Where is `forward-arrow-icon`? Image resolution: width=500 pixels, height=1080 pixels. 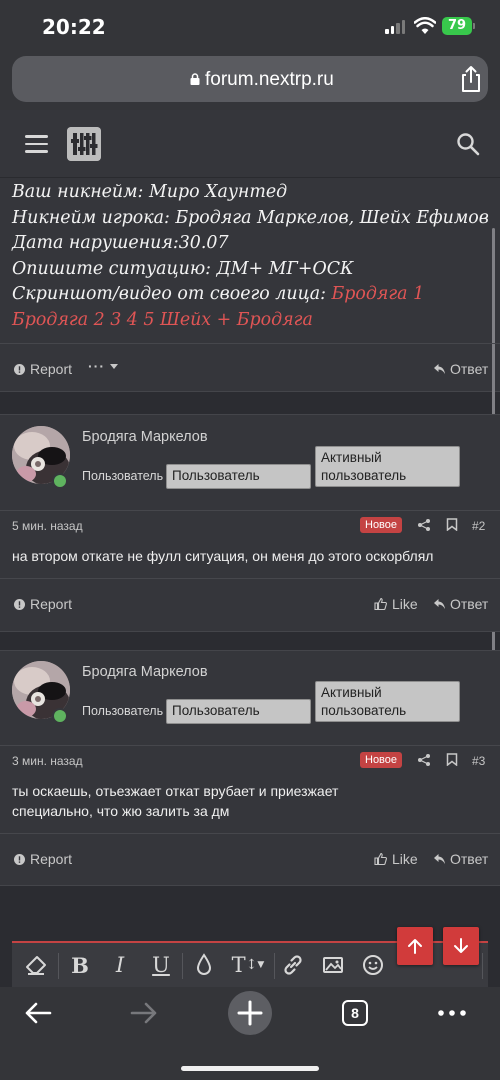
forward-arrow-icon is located at coordinates (144, 1013).